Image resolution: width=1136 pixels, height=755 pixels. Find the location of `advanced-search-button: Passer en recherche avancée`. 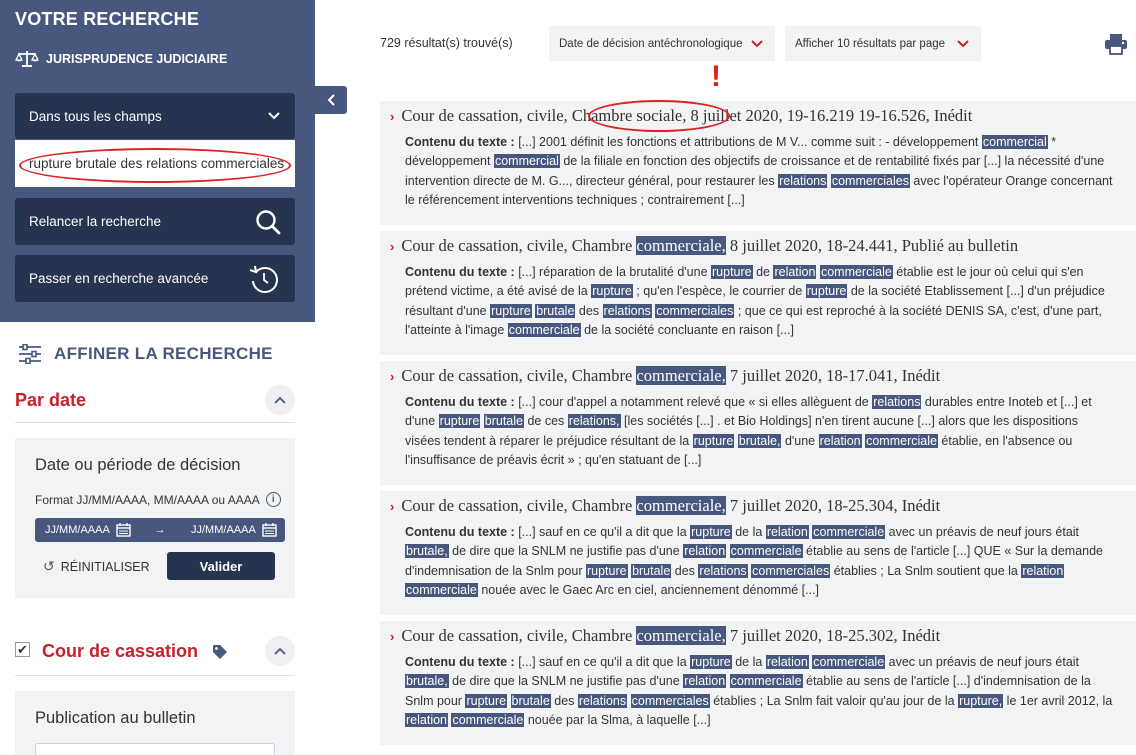

advanced-search-button: Passer en recherche avancée is located at coordinates (155, 278).